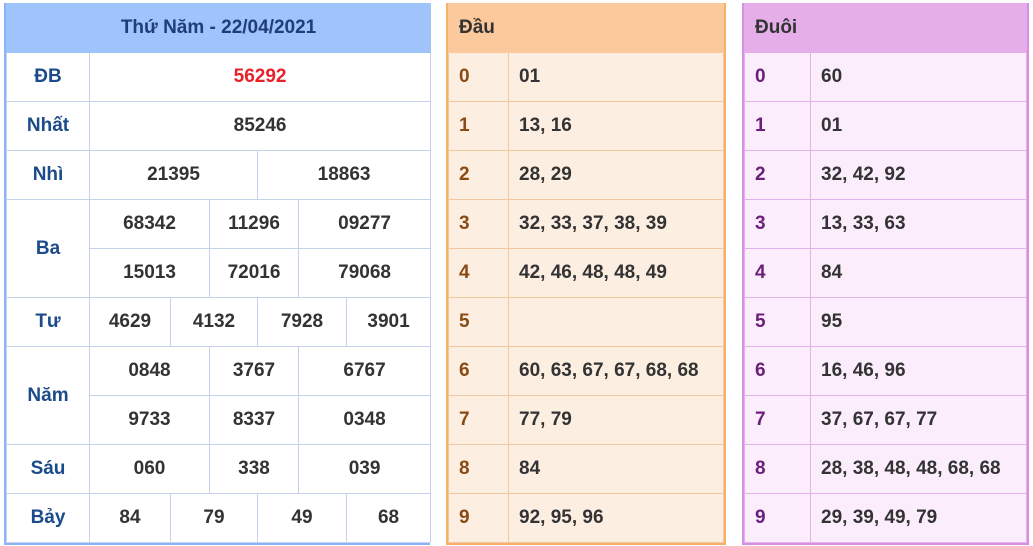 This screenshot has height=546, width=1033. Describe the element at coordinates (364, 420) in the screenshot. I see `fifth-prize-value: 0348` at that location.